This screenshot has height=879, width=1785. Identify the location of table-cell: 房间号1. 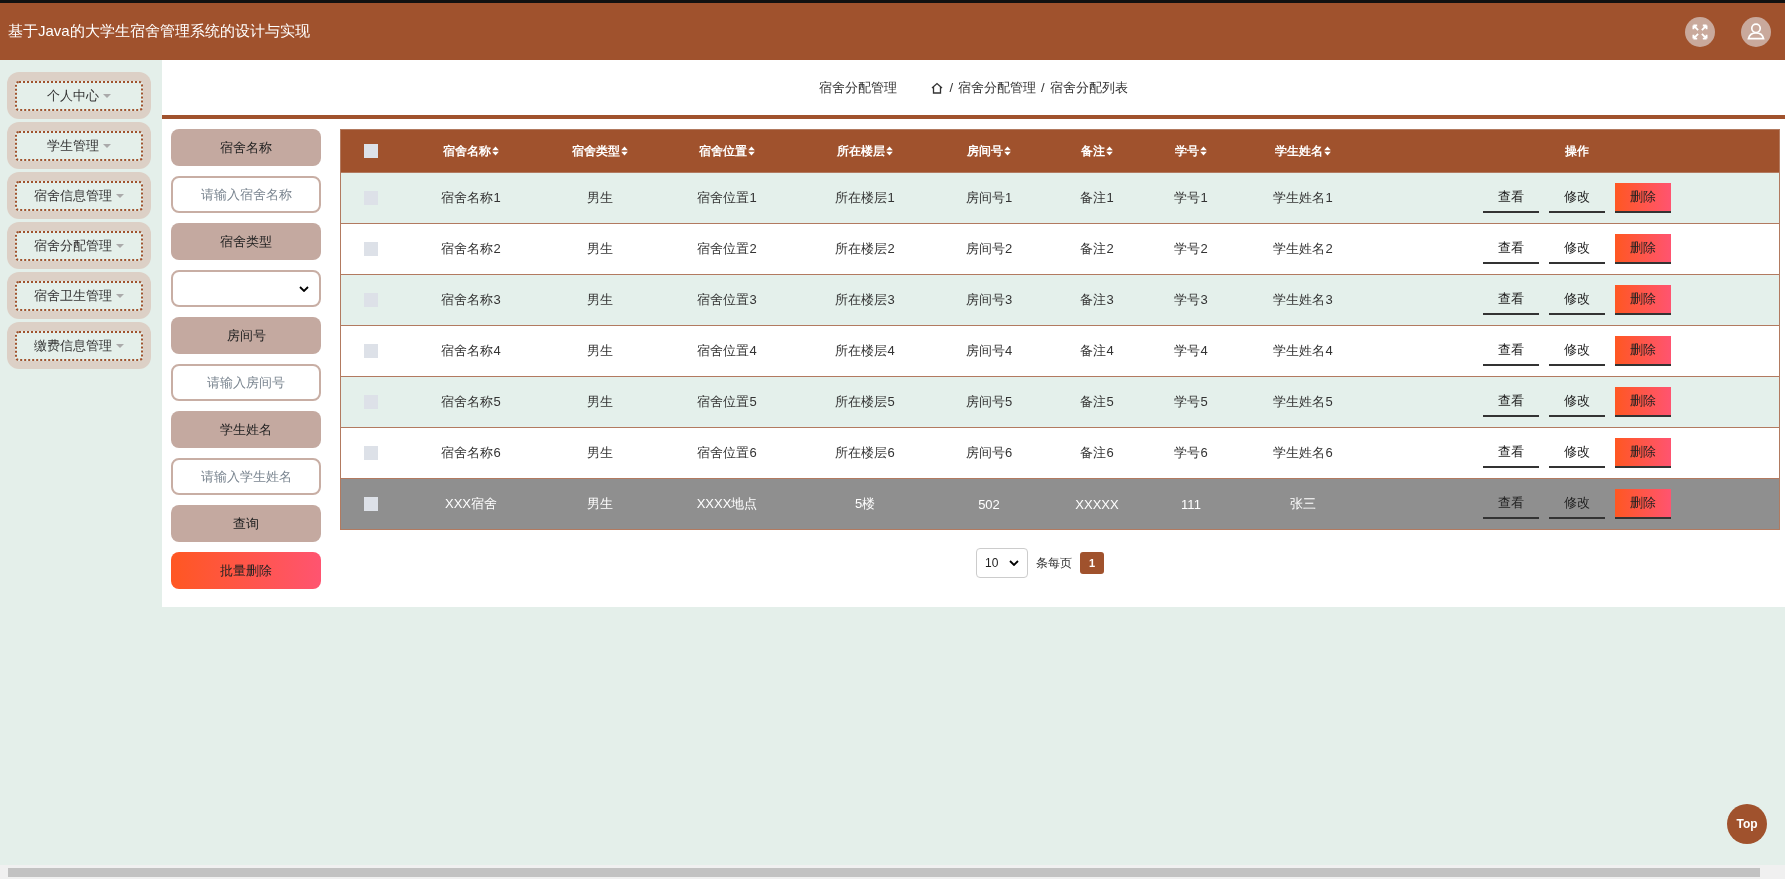
(989, 198).